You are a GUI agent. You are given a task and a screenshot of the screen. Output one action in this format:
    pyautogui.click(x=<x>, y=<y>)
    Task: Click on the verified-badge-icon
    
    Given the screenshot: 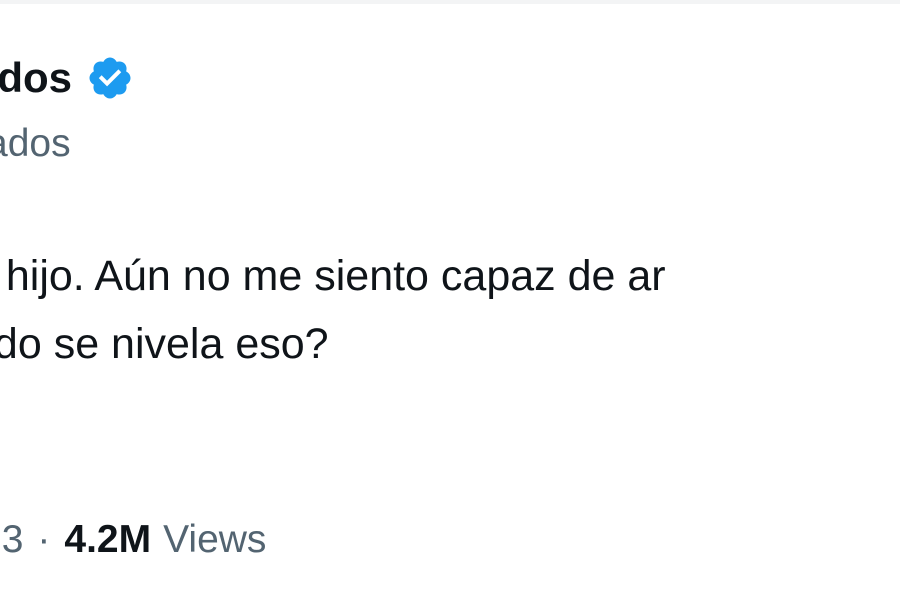 What is the action you would take?
    pyautogui.click(x=110, y=78)
    